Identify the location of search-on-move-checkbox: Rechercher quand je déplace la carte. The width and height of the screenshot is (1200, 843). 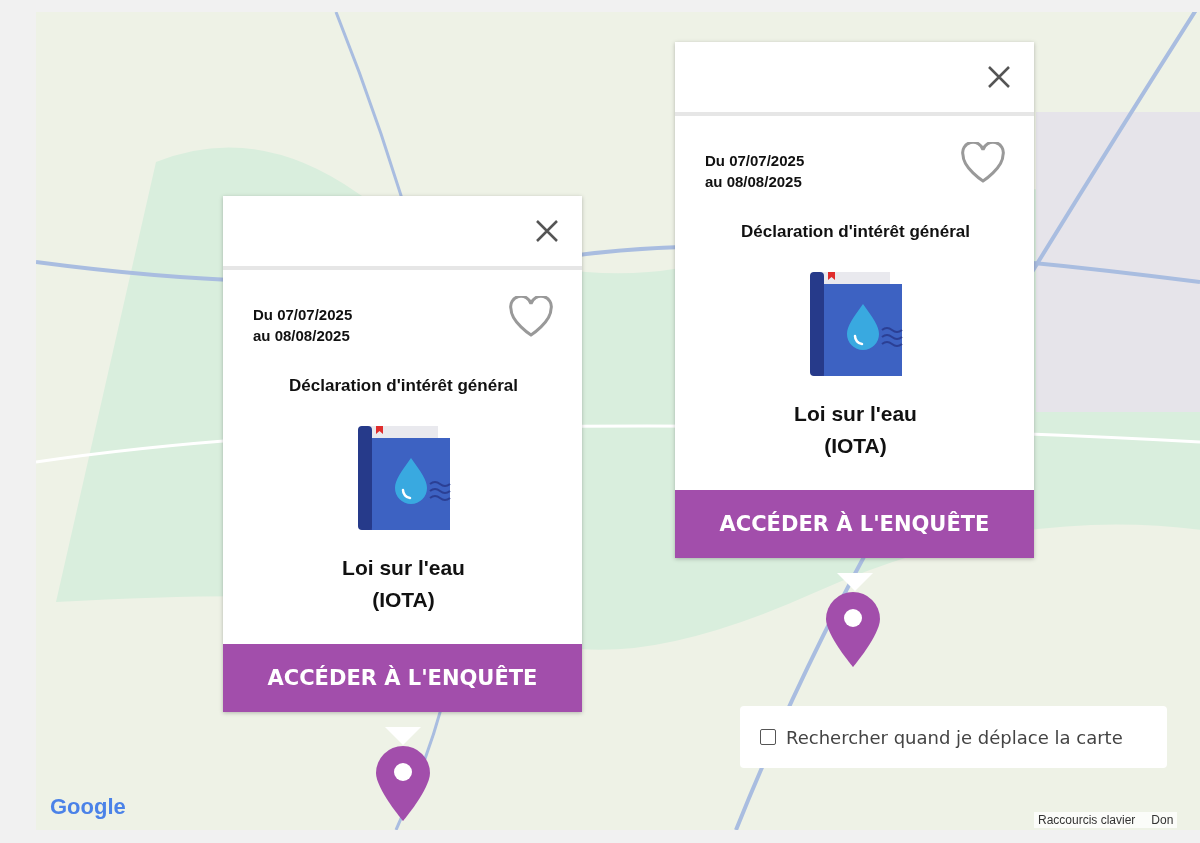
(953, 737).